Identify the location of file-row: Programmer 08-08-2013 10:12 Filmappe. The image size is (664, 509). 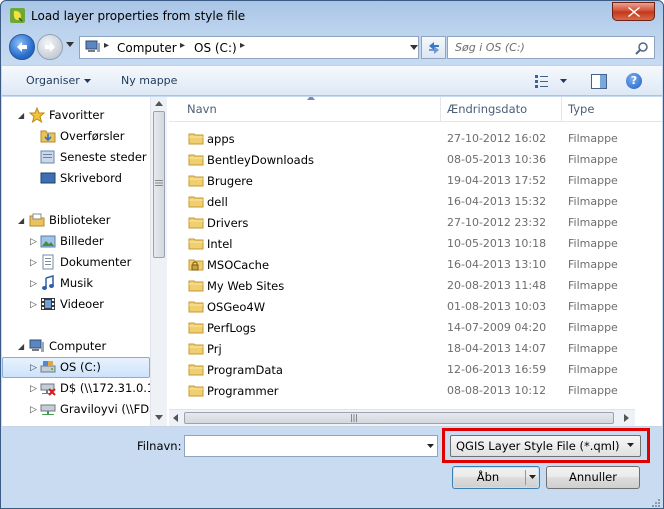
(399, 390).